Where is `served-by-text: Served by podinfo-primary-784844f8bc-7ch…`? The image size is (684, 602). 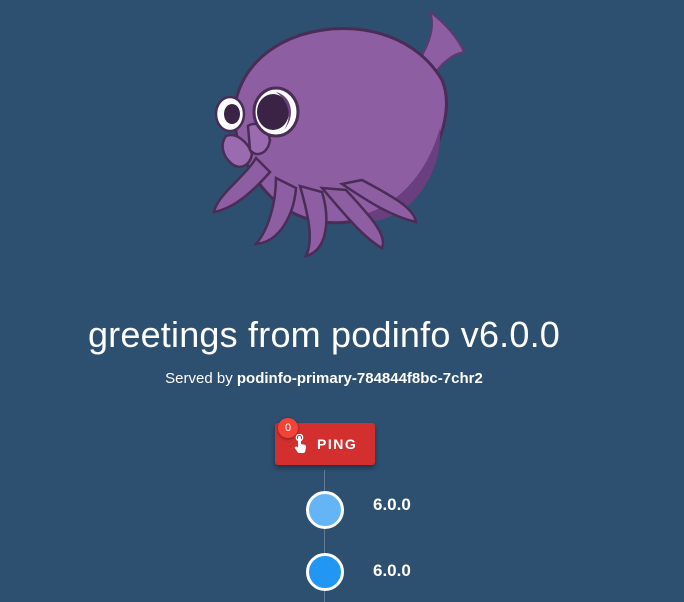
served-by-text: Served by podinfo-primary-784844f8bc-7ch… is located at coordinates (324, 378).